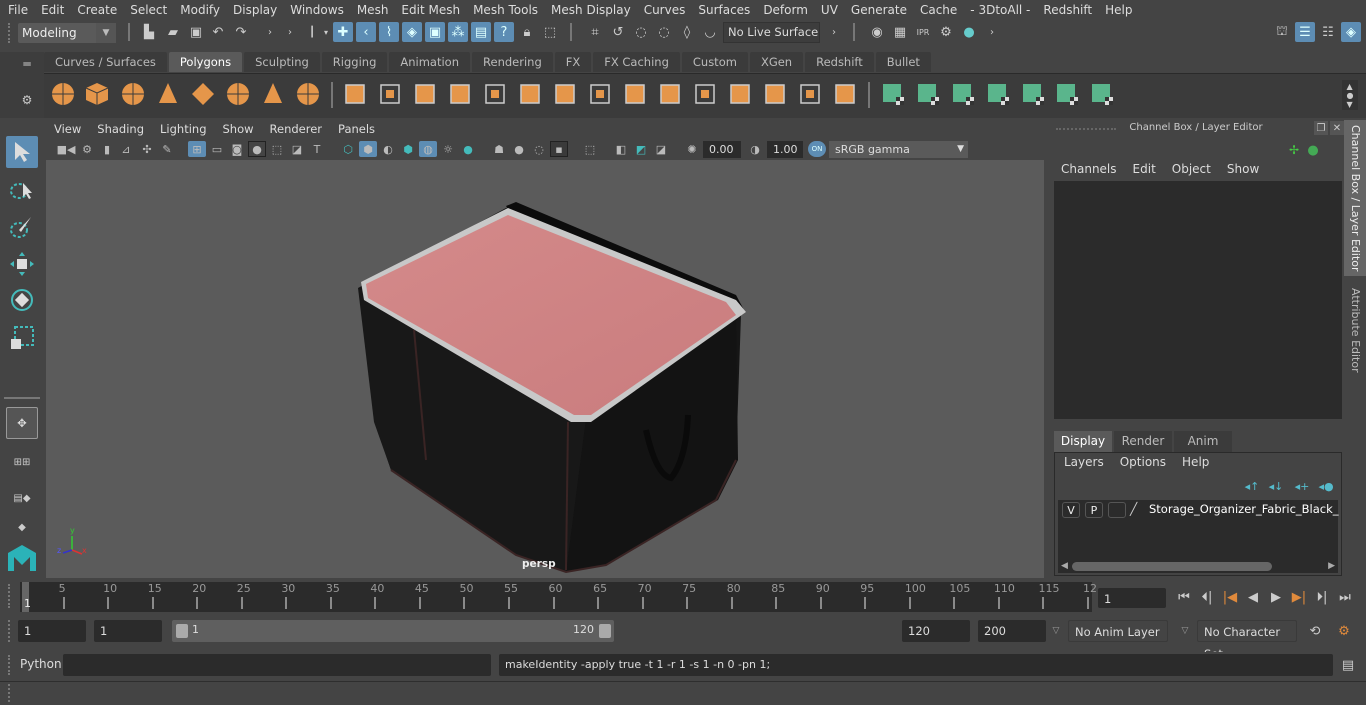 Image resolution: width=1366 pixels, height=705 pixels. What do you see at coordinates (776, 62) in the screenshot?
I see `shelf-tab-xgen: XGen` at bounding box center [776, 62].